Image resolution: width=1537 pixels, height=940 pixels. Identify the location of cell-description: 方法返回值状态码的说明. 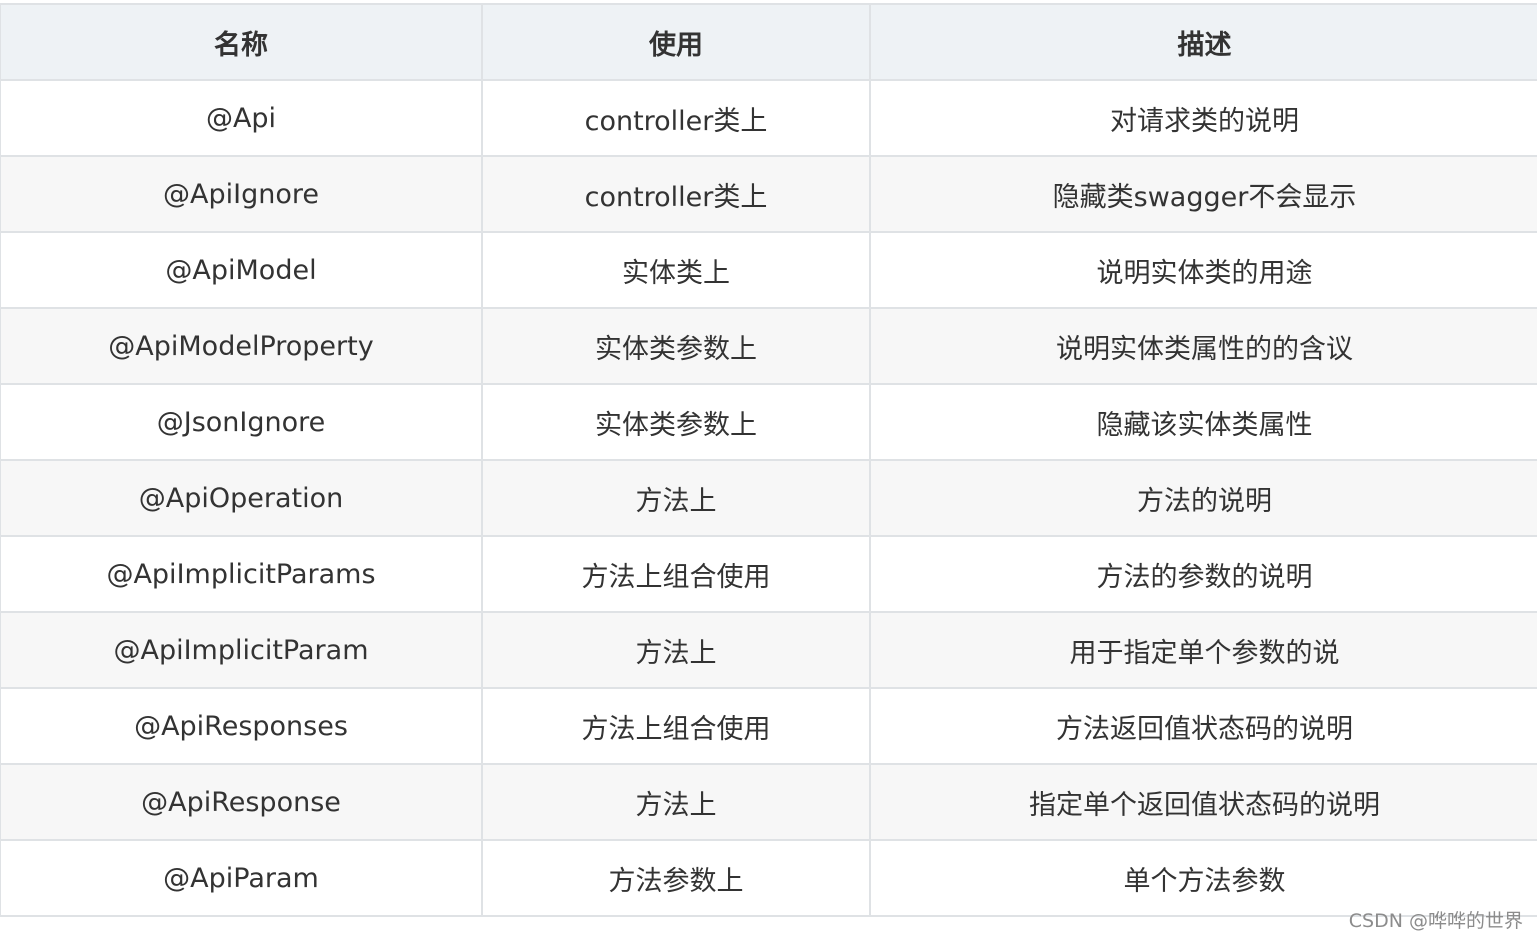
(1203, 726).